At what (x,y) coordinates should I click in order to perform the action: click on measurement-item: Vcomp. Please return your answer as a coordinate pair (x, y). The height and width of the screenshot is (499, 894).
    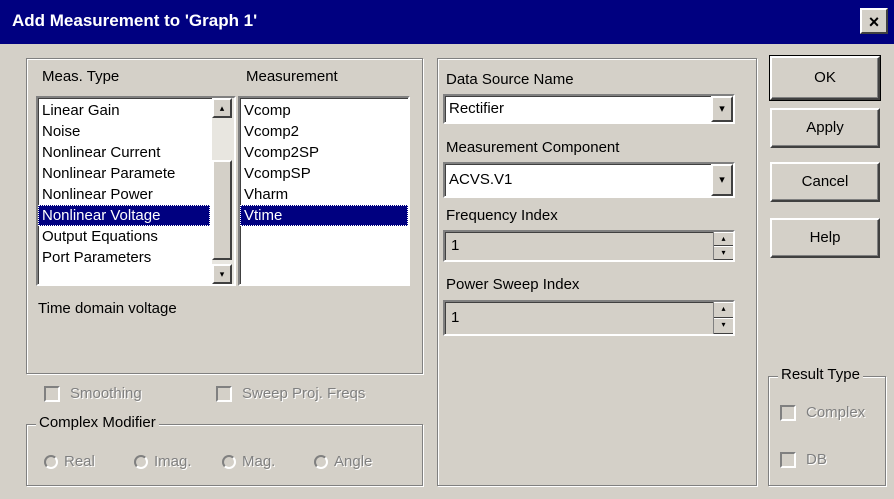
    Looking at the image, I should click on (324, 110).